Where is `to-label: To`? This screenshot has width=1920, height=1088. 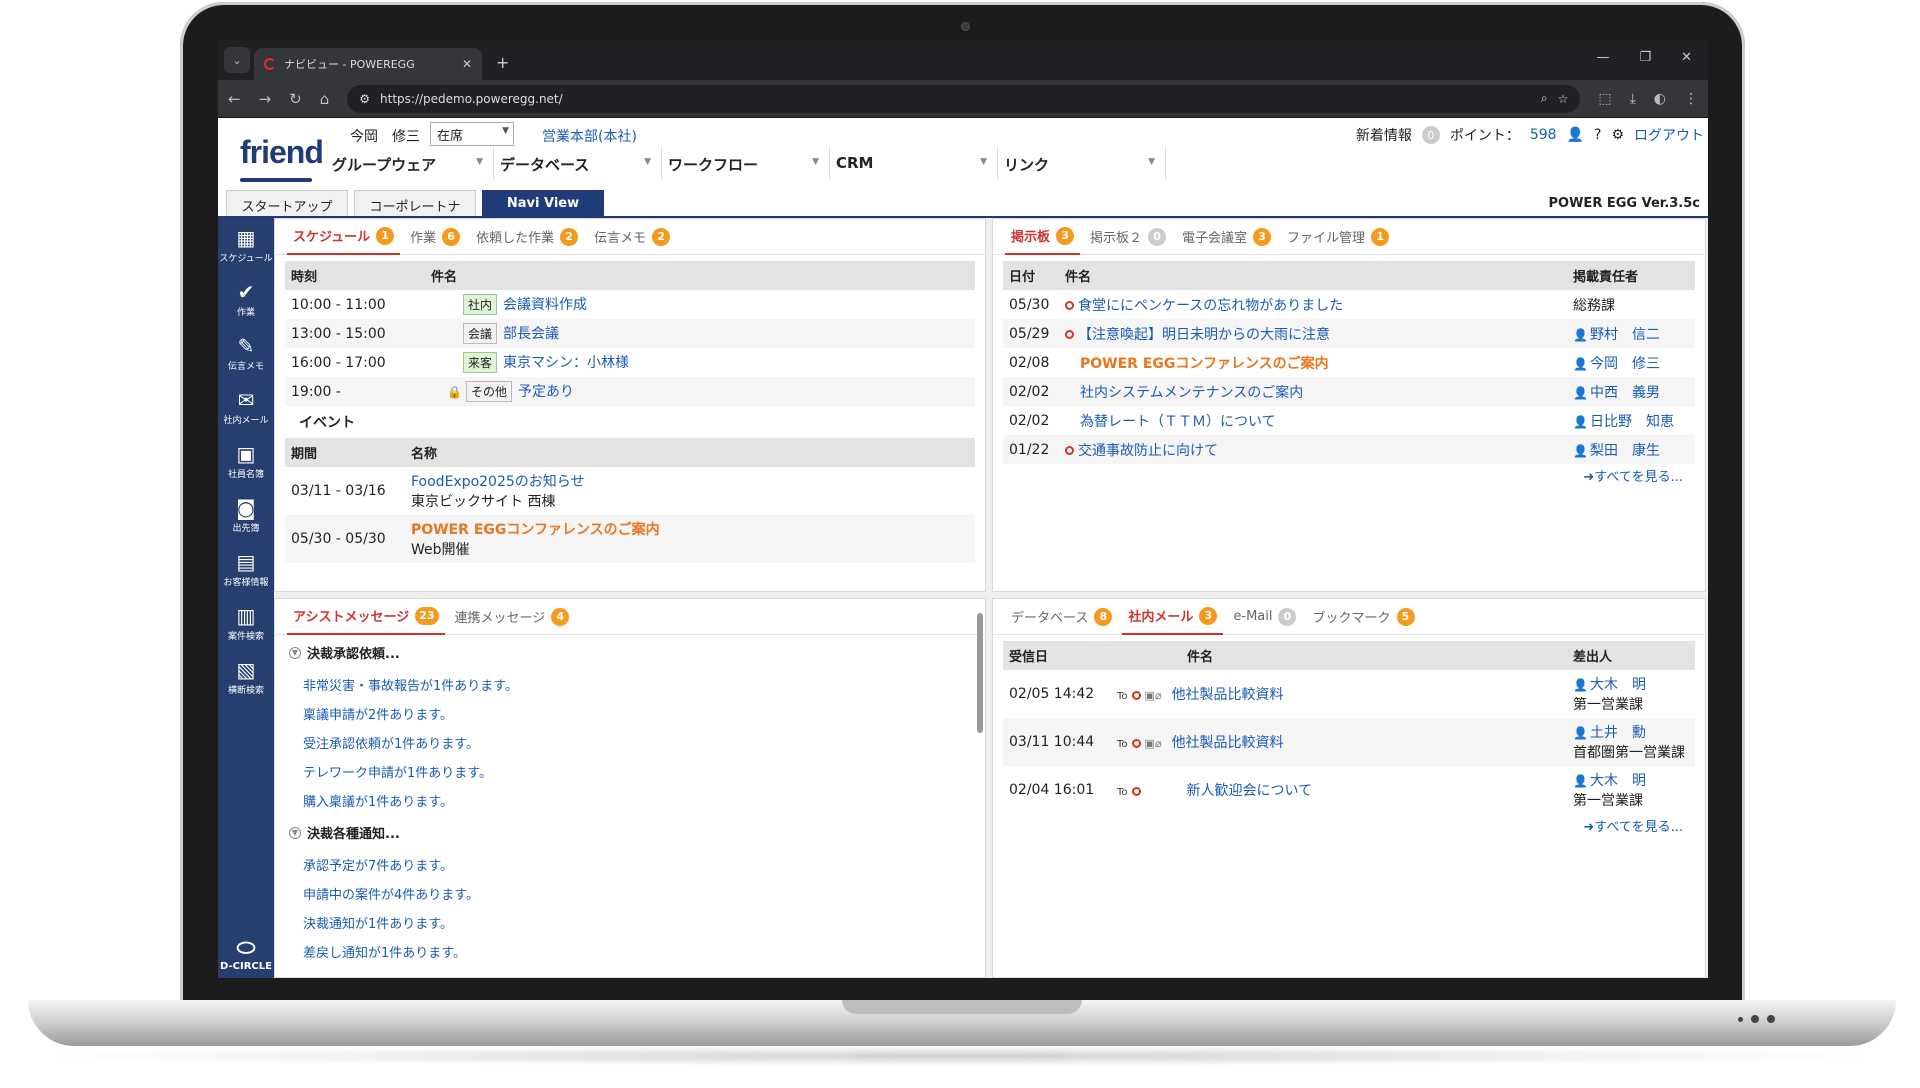
to-label: To is located at coordinates (1122, 696).